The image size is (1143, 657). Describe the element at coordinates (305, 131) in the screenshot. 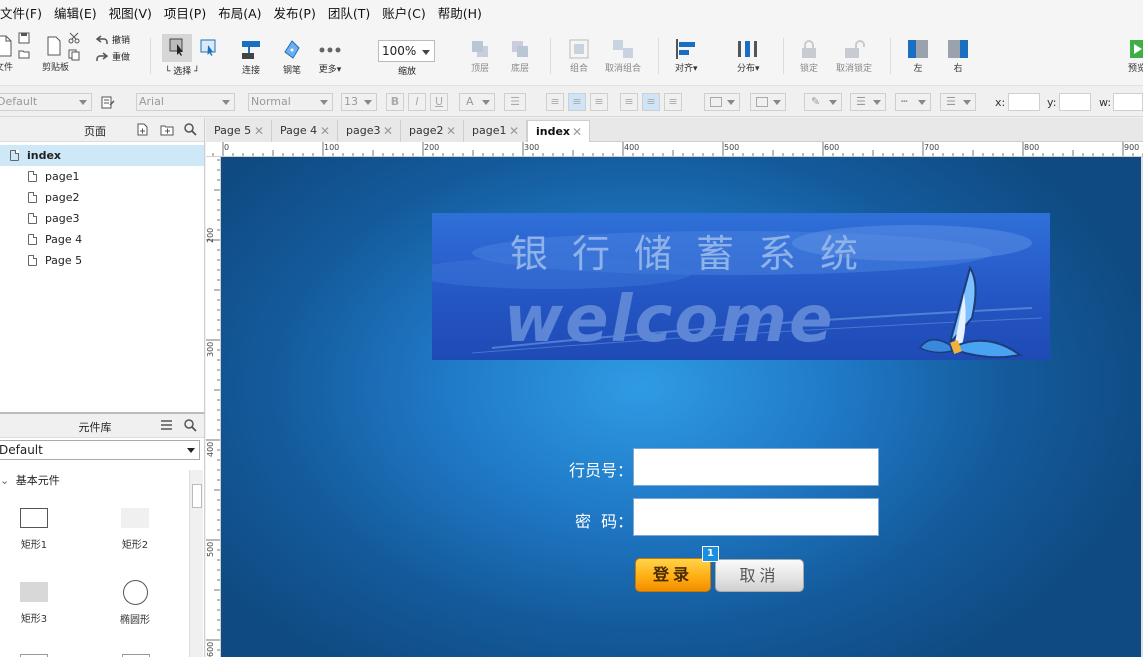

I see `tab-page4: Page 4 ✕` at that location.